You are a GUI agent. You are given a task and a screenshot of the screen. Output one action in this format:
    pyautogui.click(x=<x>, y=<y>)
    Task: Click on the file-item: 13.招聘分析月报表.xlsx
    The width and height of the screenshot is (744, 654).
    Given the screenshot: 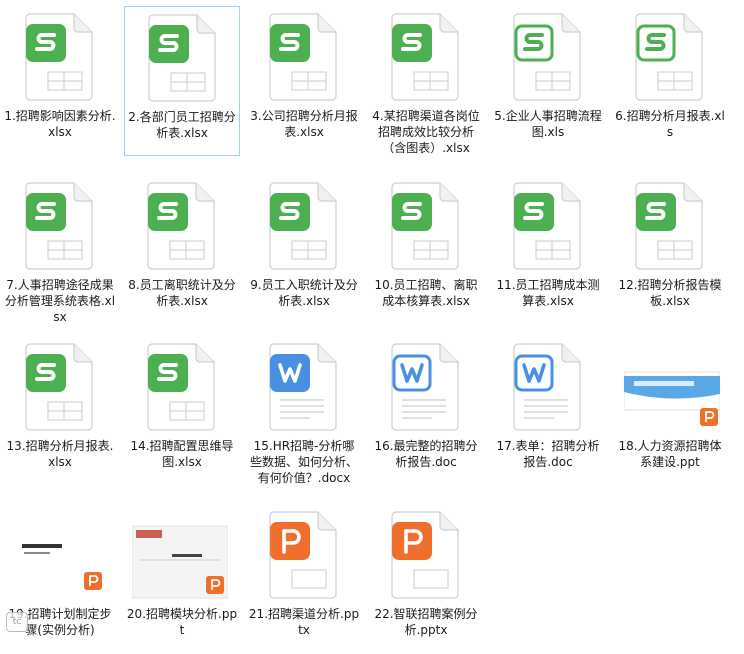 What is the action you would take?
    pyautogui.click(x=60, y=411)
    